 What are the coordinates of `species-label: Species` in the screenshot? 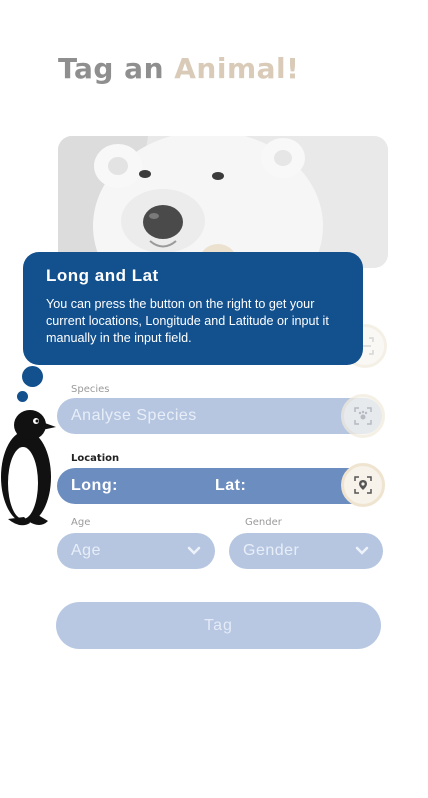 It's located at (90, 389).